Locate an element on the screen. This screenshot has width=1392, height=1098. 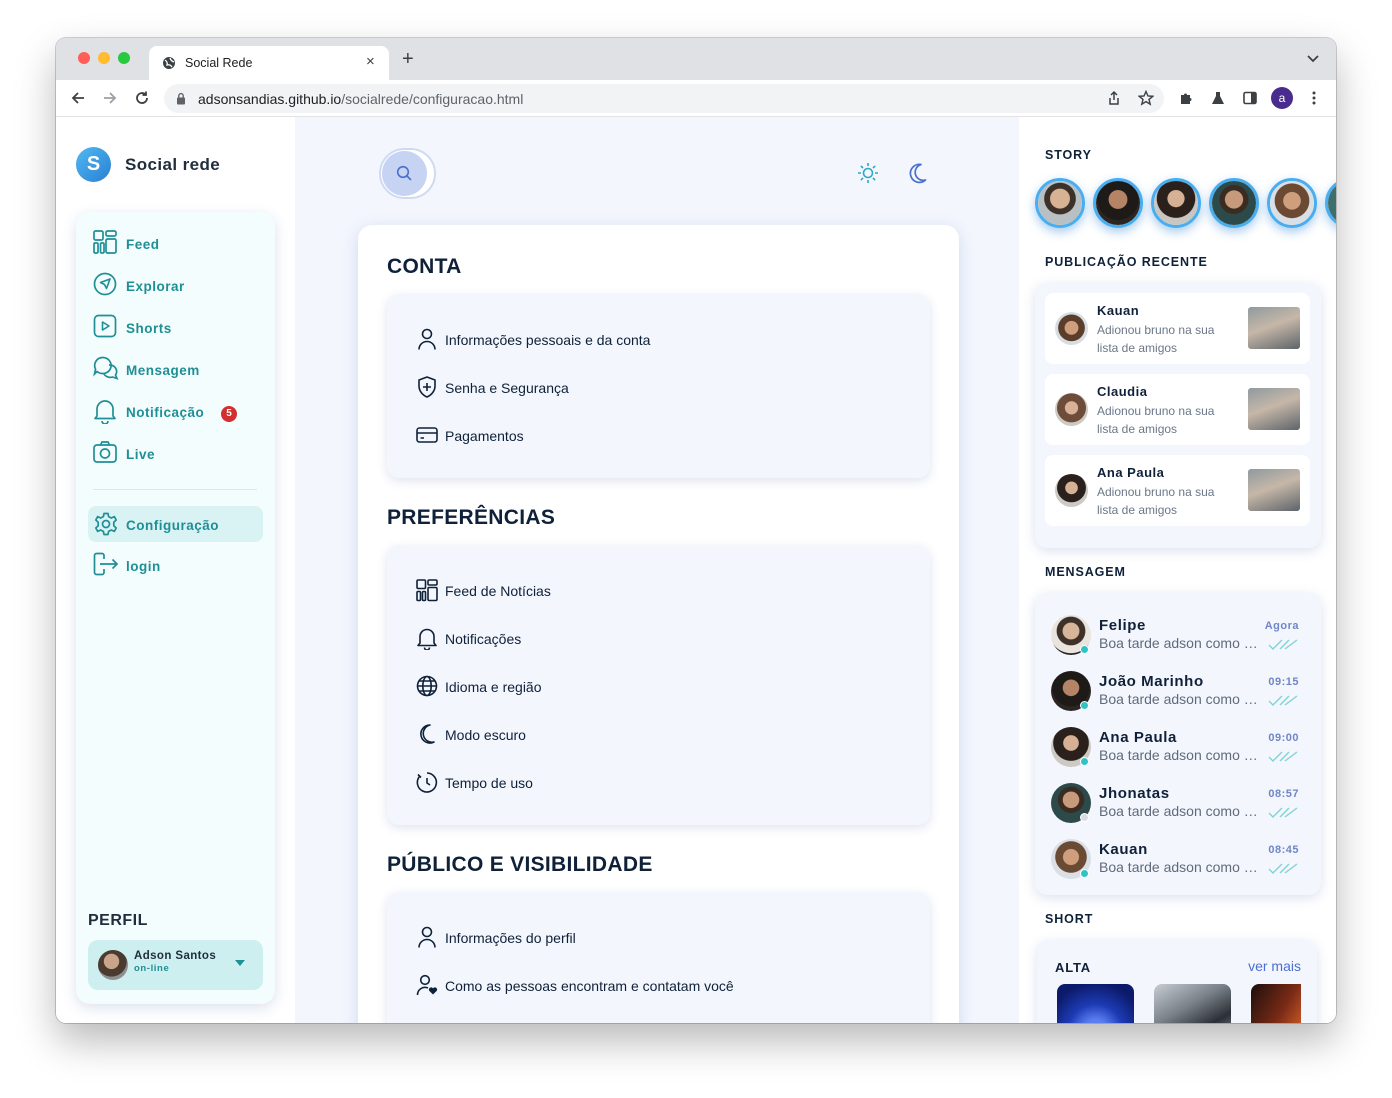
nav-item-configuracao: Configuração is located at coordinates (175, 524).